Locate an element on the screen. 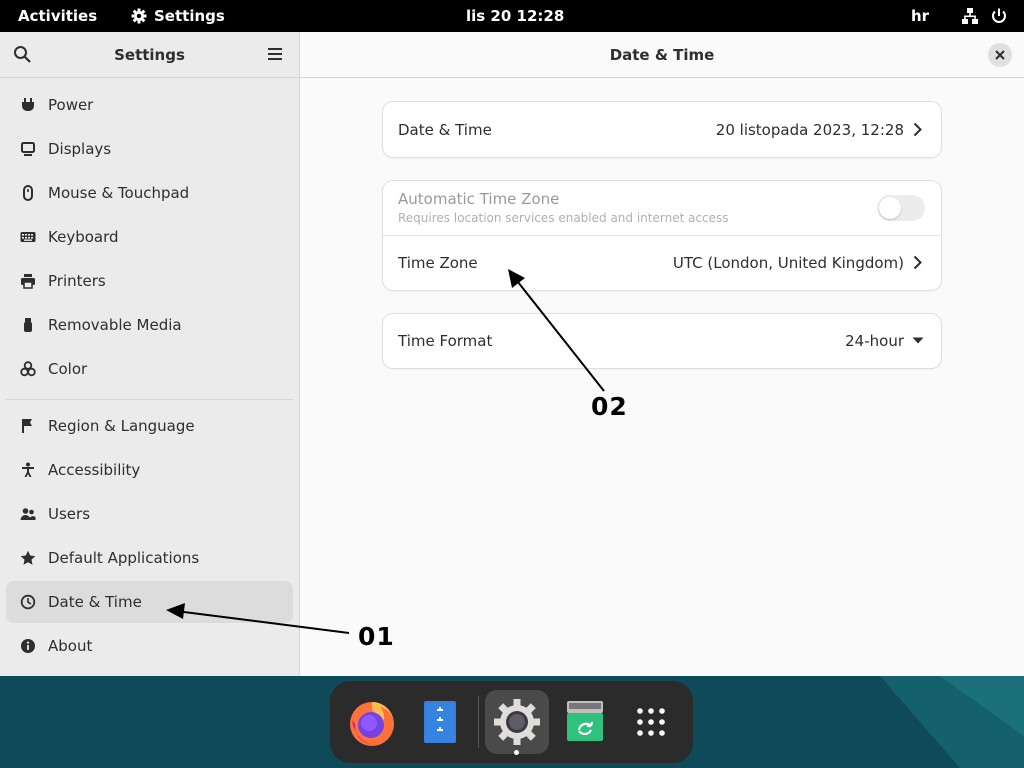 The image size is (1024, 768). sidebar-item-printers: Printers is located at coordinates (149, 281).